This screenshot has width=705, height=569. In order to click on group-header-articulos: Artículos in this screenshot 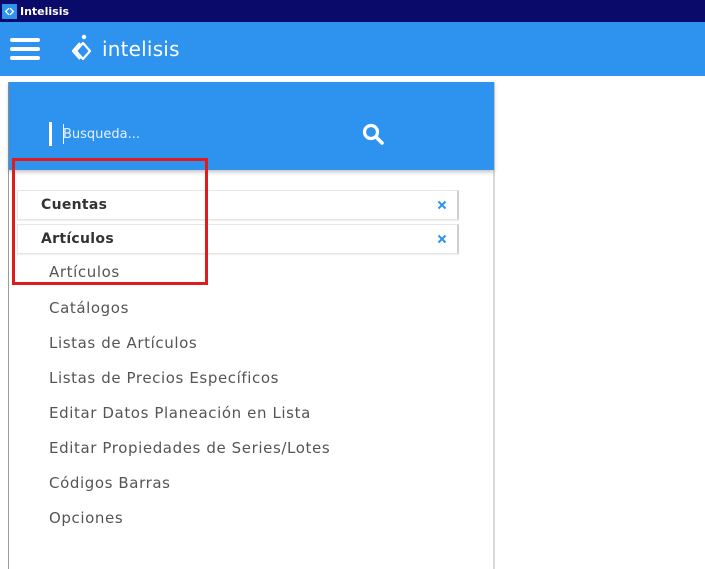, I will do `click(238, 239)`.